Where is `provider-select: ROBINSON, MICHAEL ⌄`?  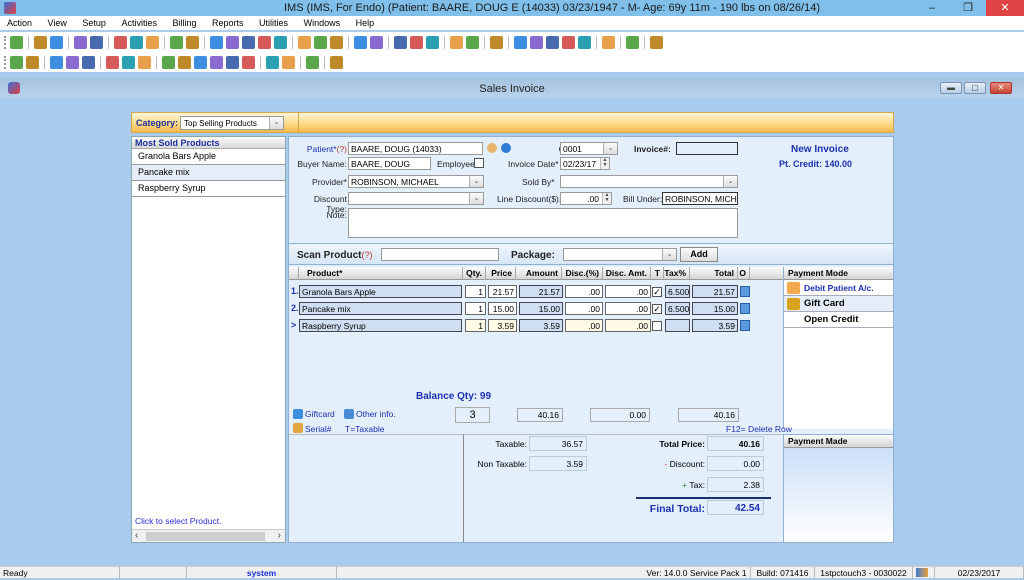
provider-select: ROBINSON, MICHAEL ⌄ is located at coordinates (416, 181).